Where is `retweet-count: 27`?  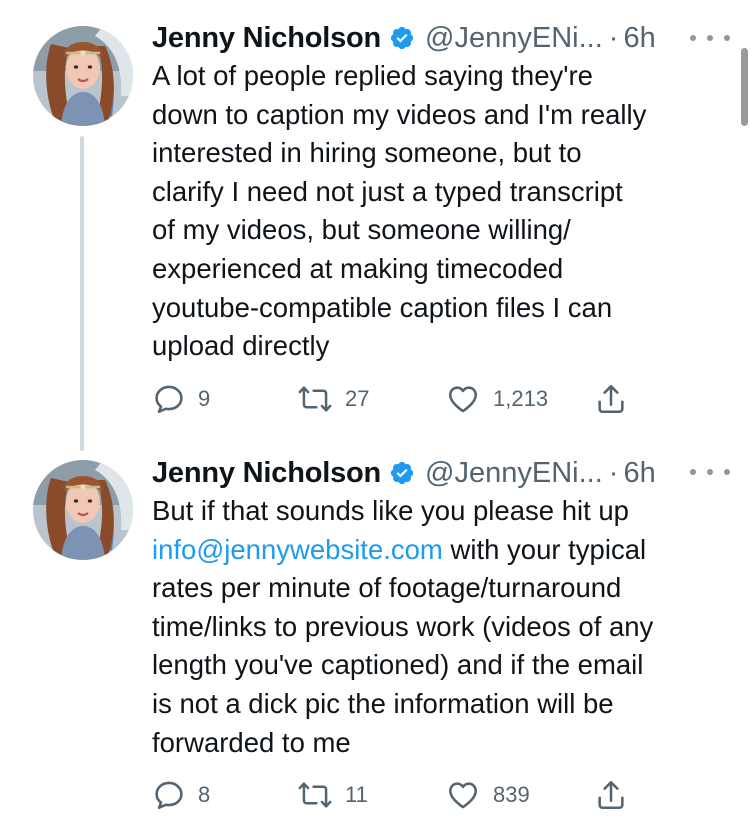 retweet-count: 27 is located at coordinates (357, 398).